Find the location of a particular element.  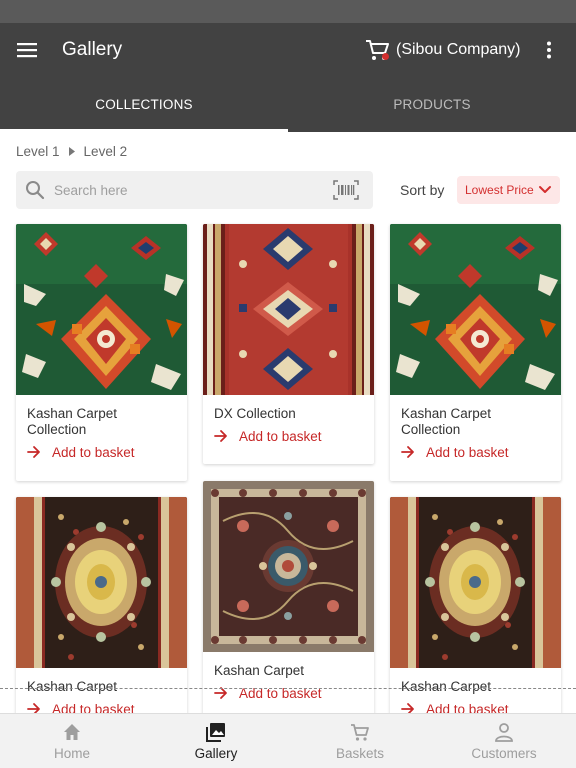

nav-gallery-label: Gallery is located at coordinates (216, 753).